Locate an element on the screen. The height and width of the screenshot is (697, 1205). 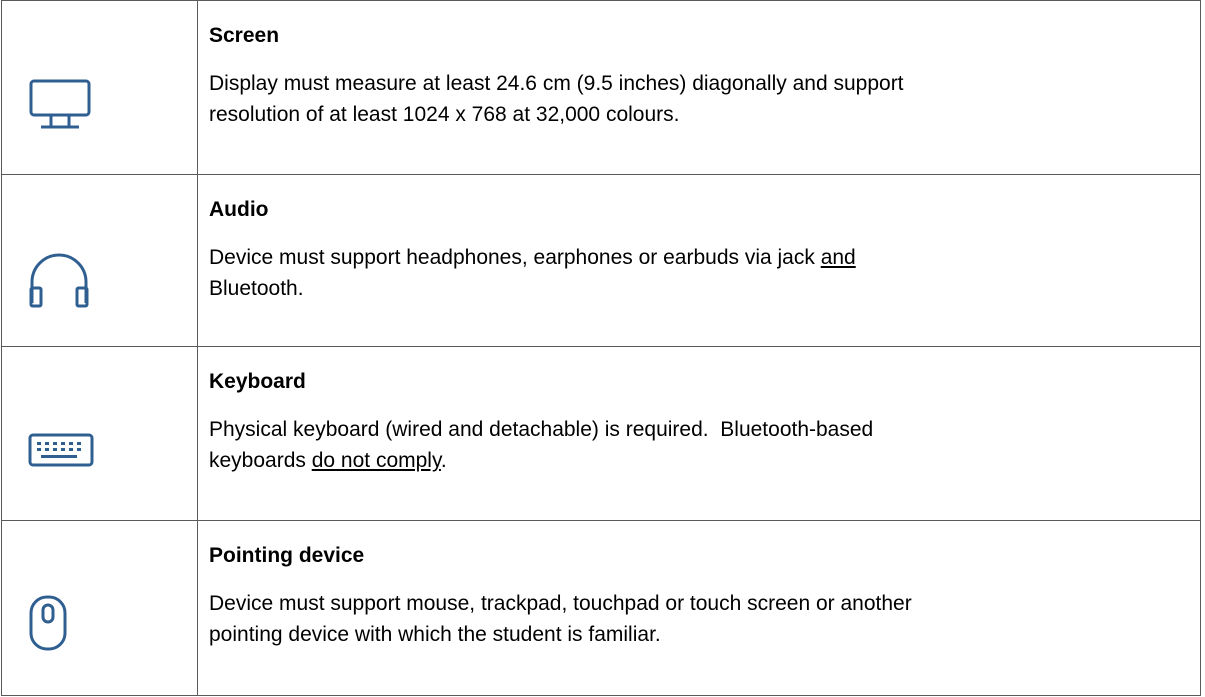
description-text: Bluetooth. is located at coordinates (256, 288).